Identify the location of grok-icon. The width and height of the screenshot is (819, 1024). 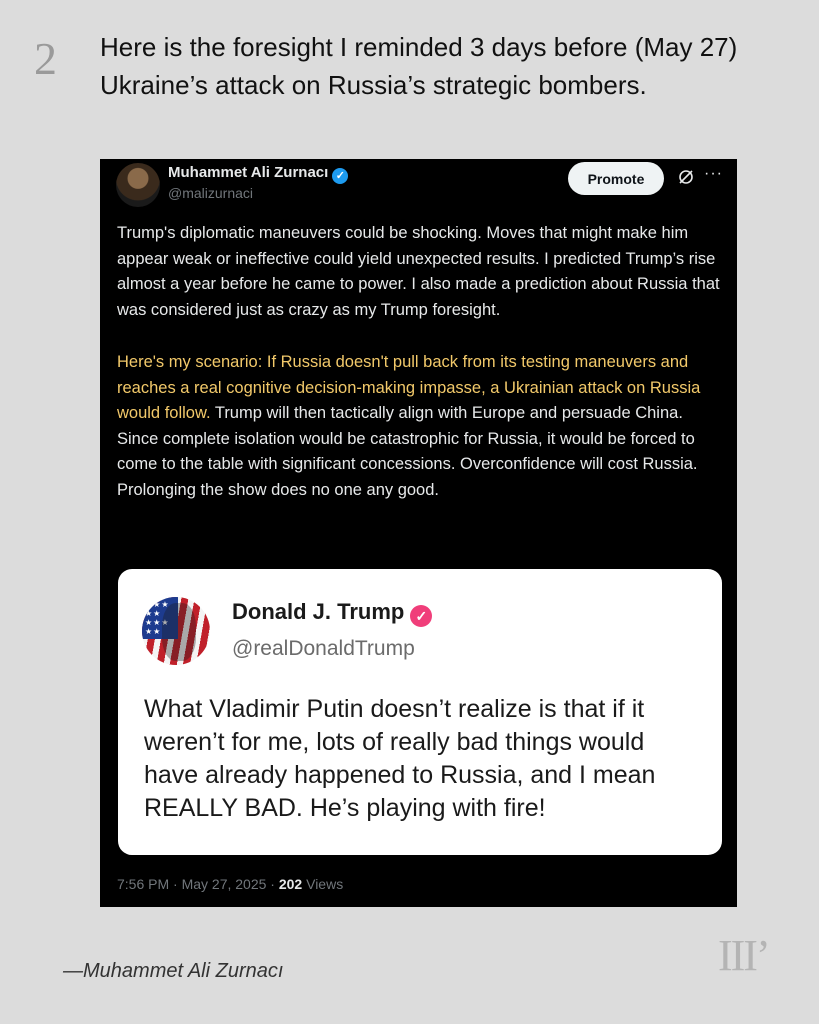
(686, 177).